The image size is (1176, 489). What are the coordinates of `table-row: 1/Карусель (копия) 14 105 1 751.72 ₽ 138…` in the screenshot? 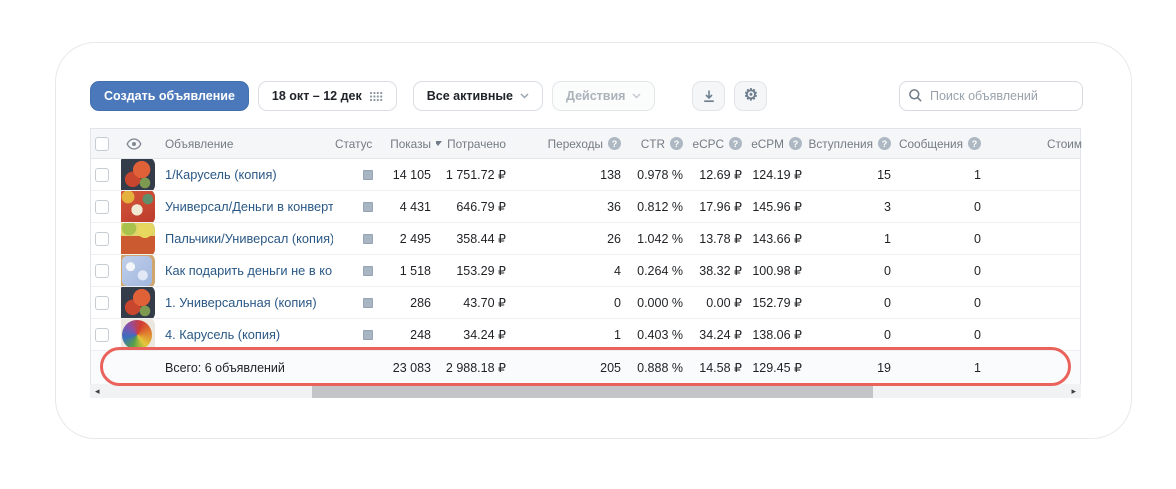 It's located at (585, 175).